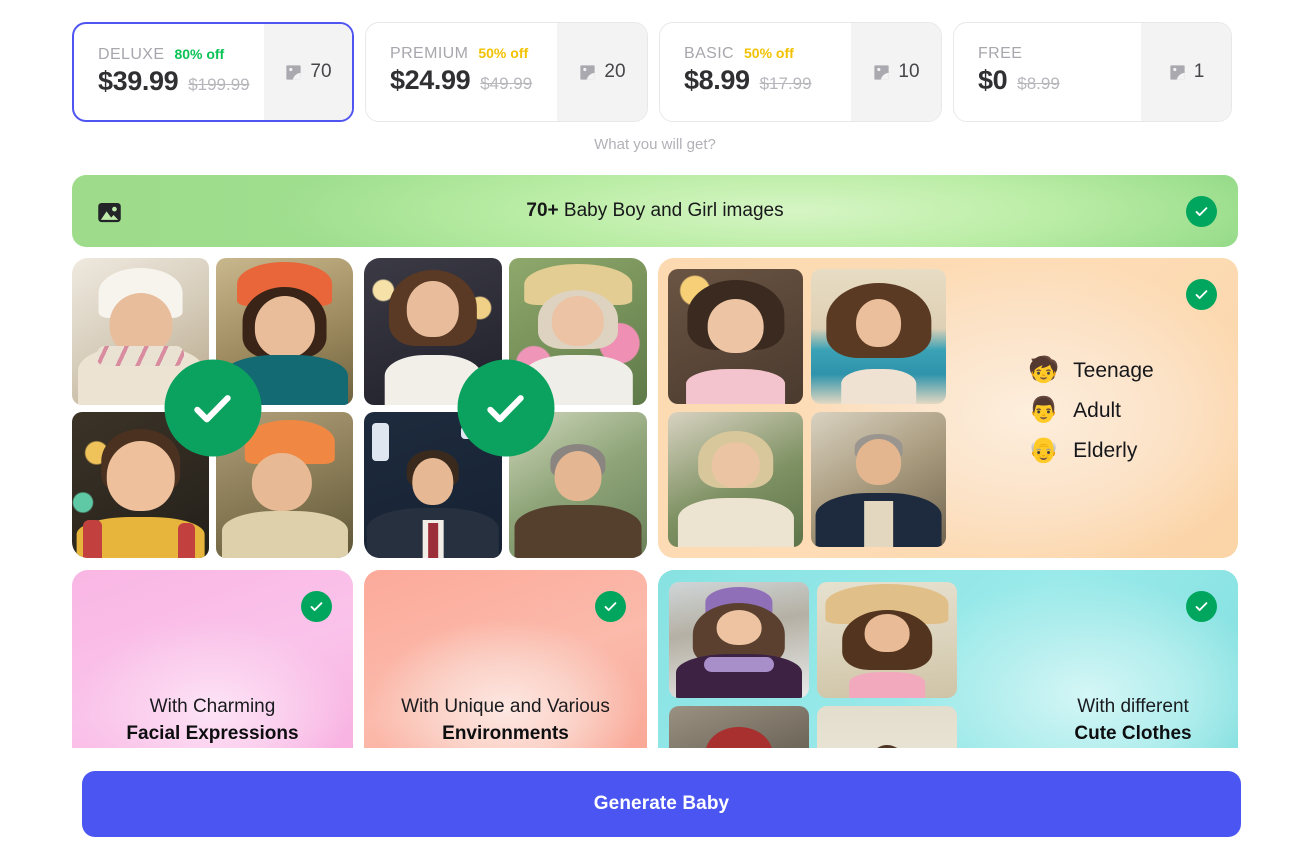  I want to click on feature-caption: With Unique and Various Environments, so click(505, 721).